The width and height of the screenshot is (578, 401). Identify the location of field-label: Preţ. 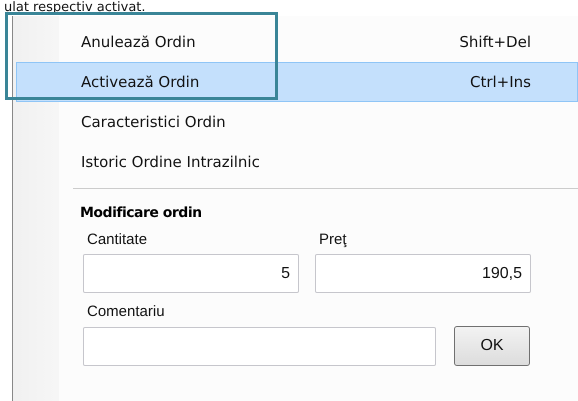
(333, 239).